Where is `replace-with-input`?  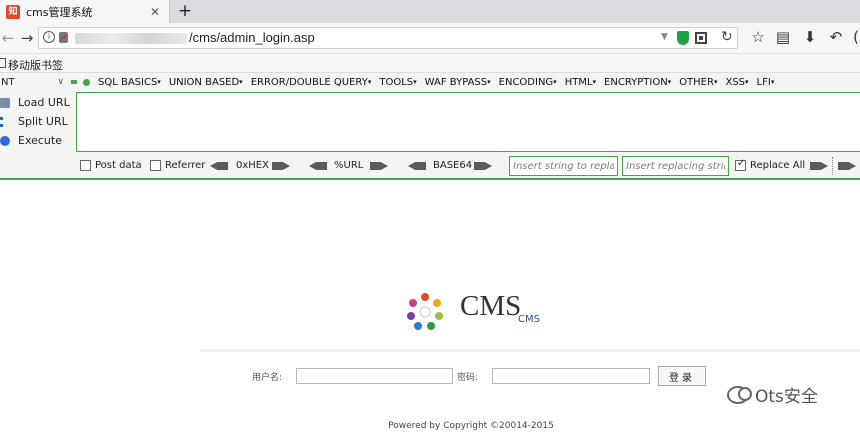 replace-with-input is located at coordinates (675, 166).